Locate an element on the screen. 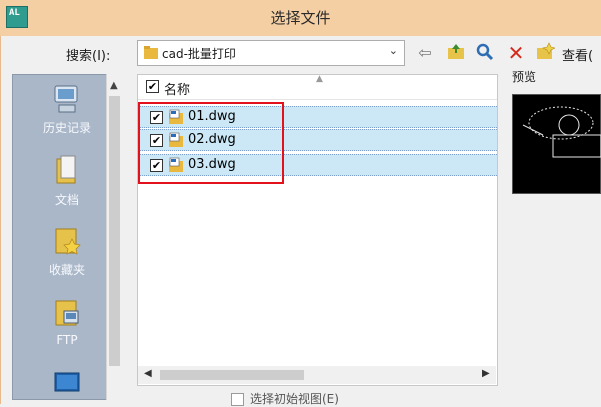 The image size is (601, 407). select-all-checkbox: ✔ is located at coordinates (152, 86).